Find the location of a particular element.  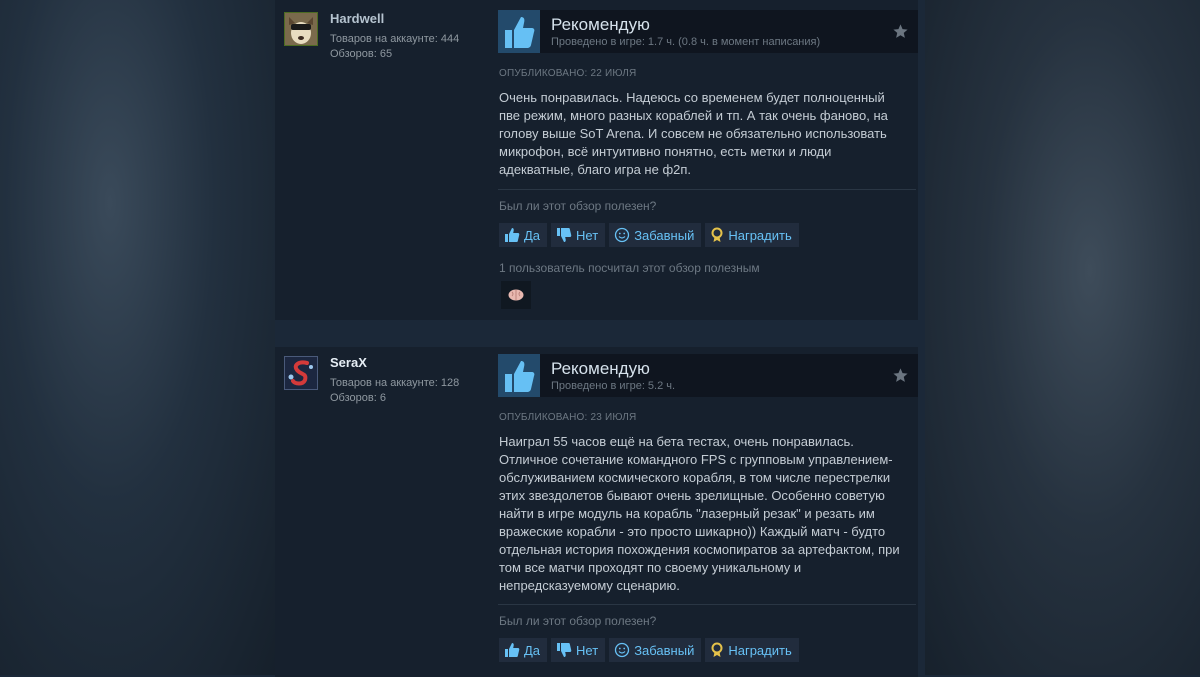

review-separator is located at coordinates (600, 333).